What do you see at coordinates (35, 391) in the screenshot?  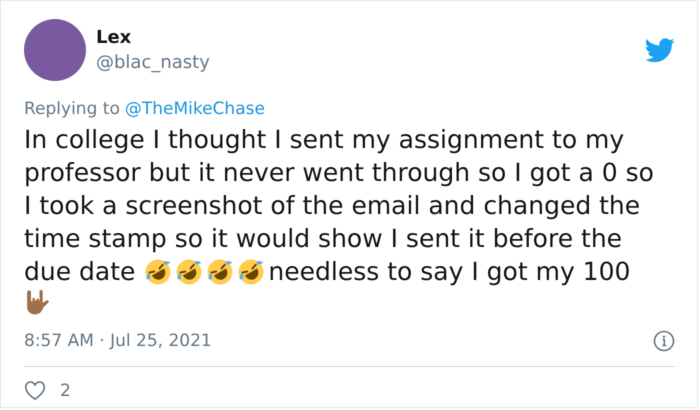 I see `heart-icon` at bounding box center [35, 391].